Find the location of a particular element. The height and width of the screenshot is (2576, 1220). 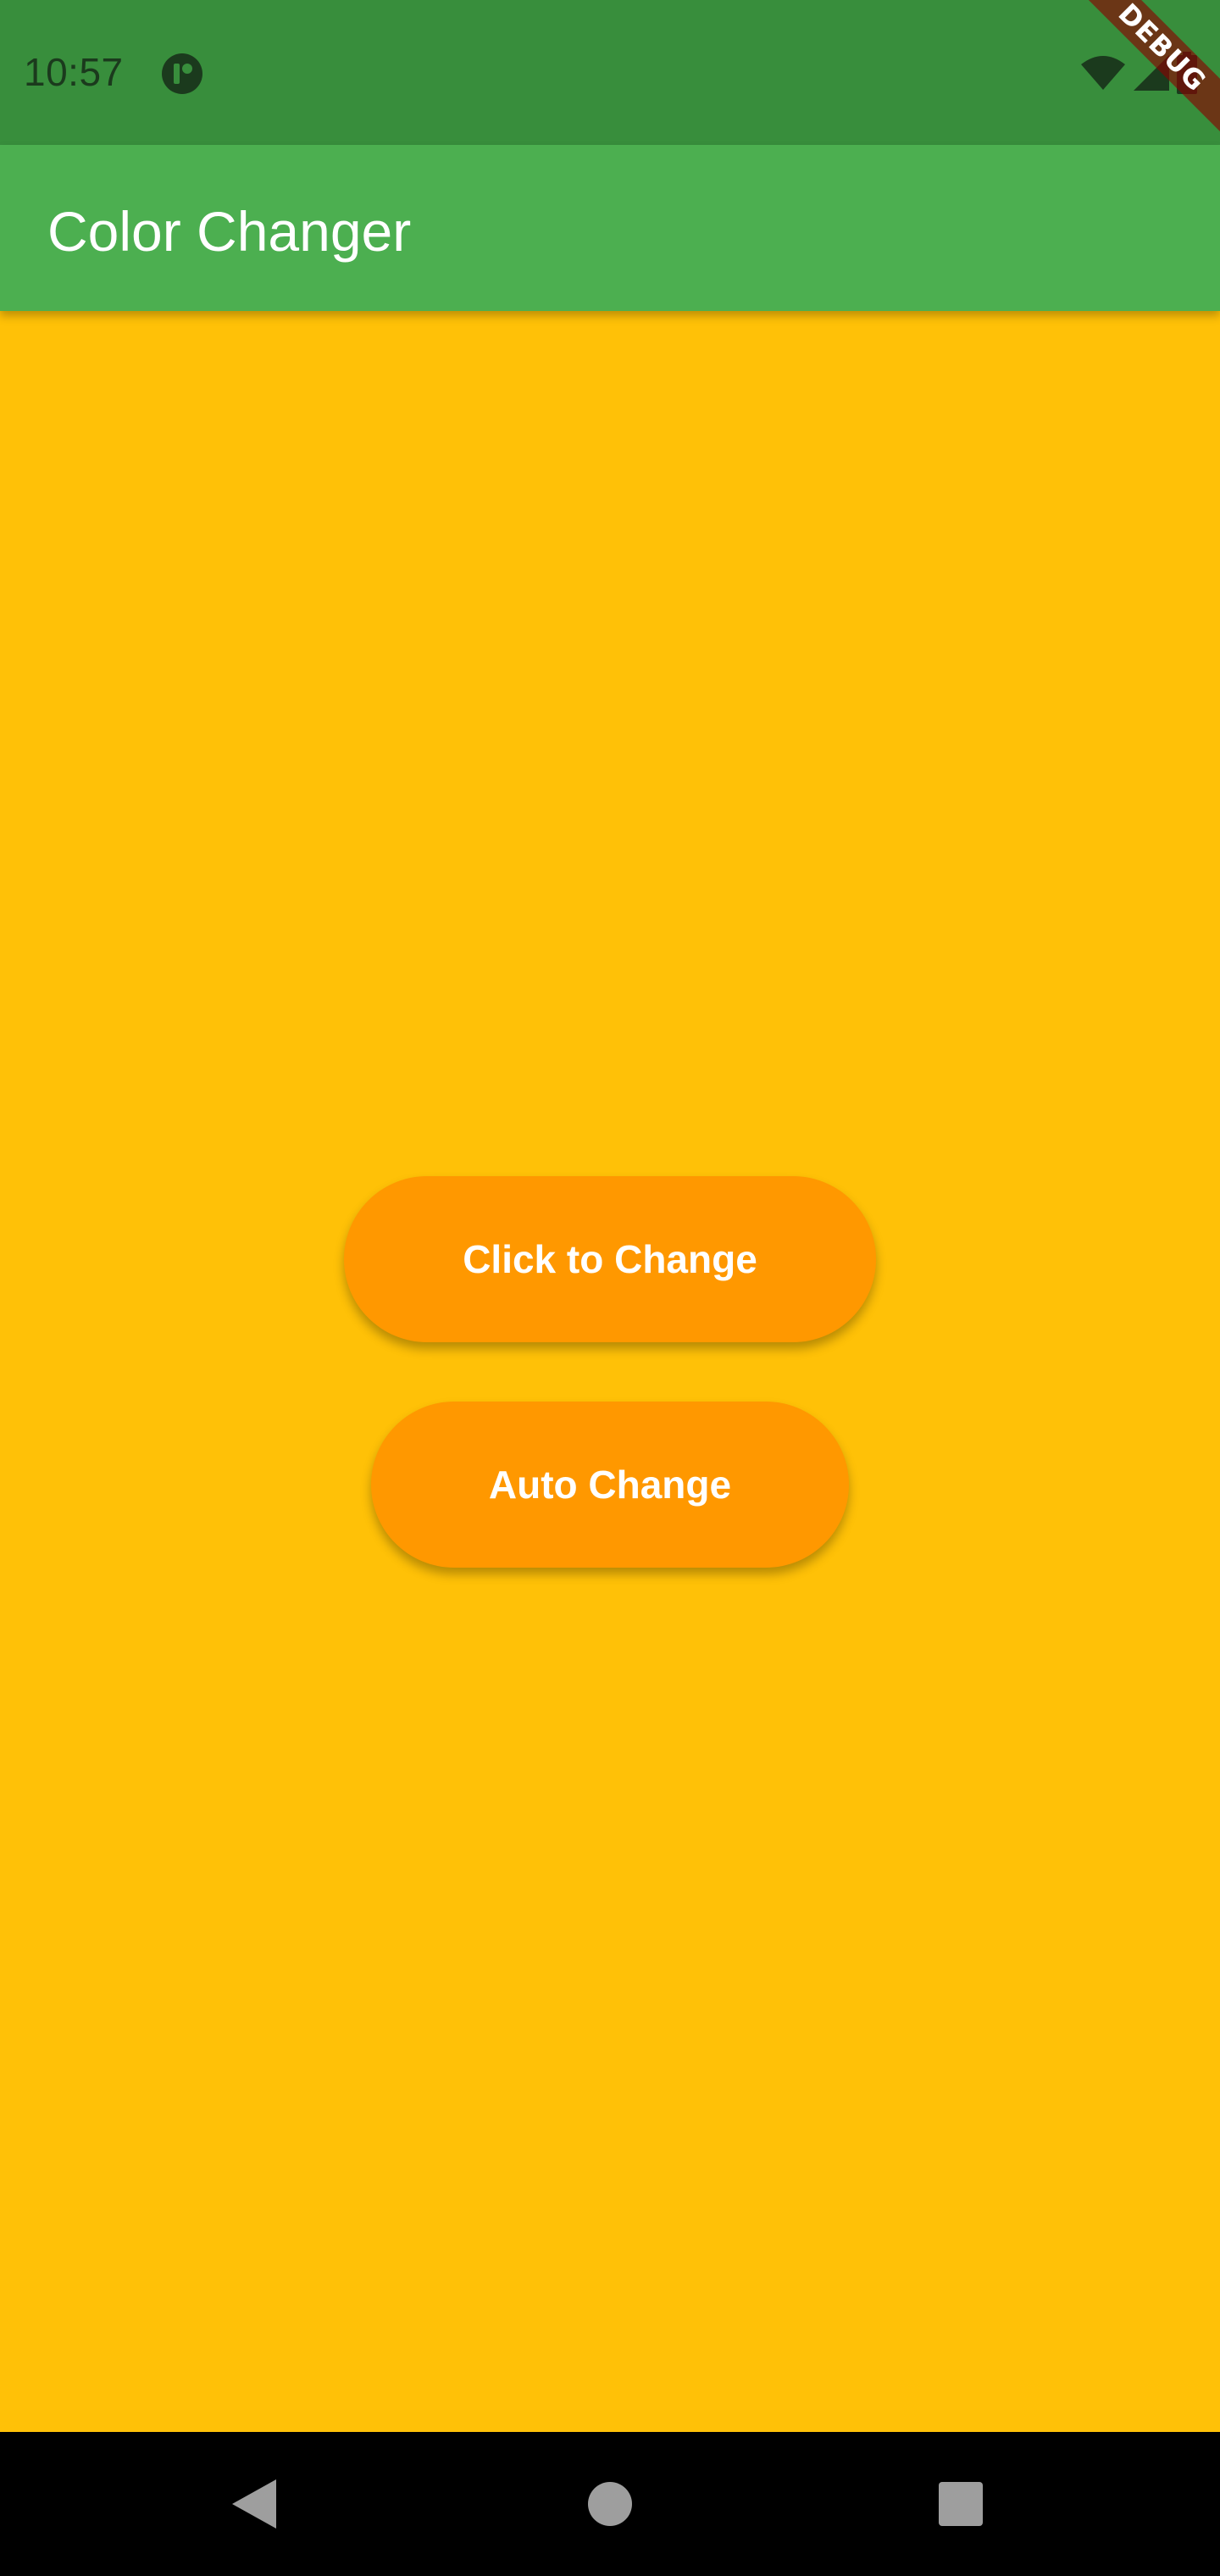

app-bar: Color Changer is located at coordinates (610, 228).